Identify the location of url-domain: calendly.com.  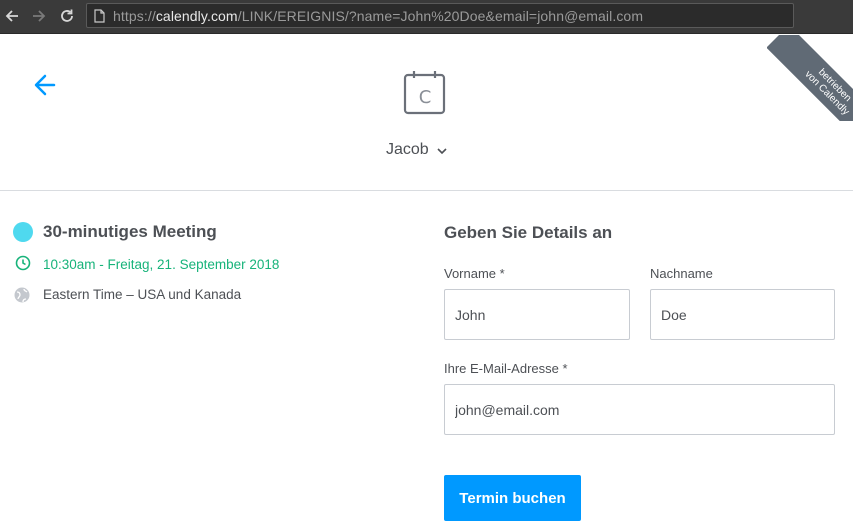
(196, 16).